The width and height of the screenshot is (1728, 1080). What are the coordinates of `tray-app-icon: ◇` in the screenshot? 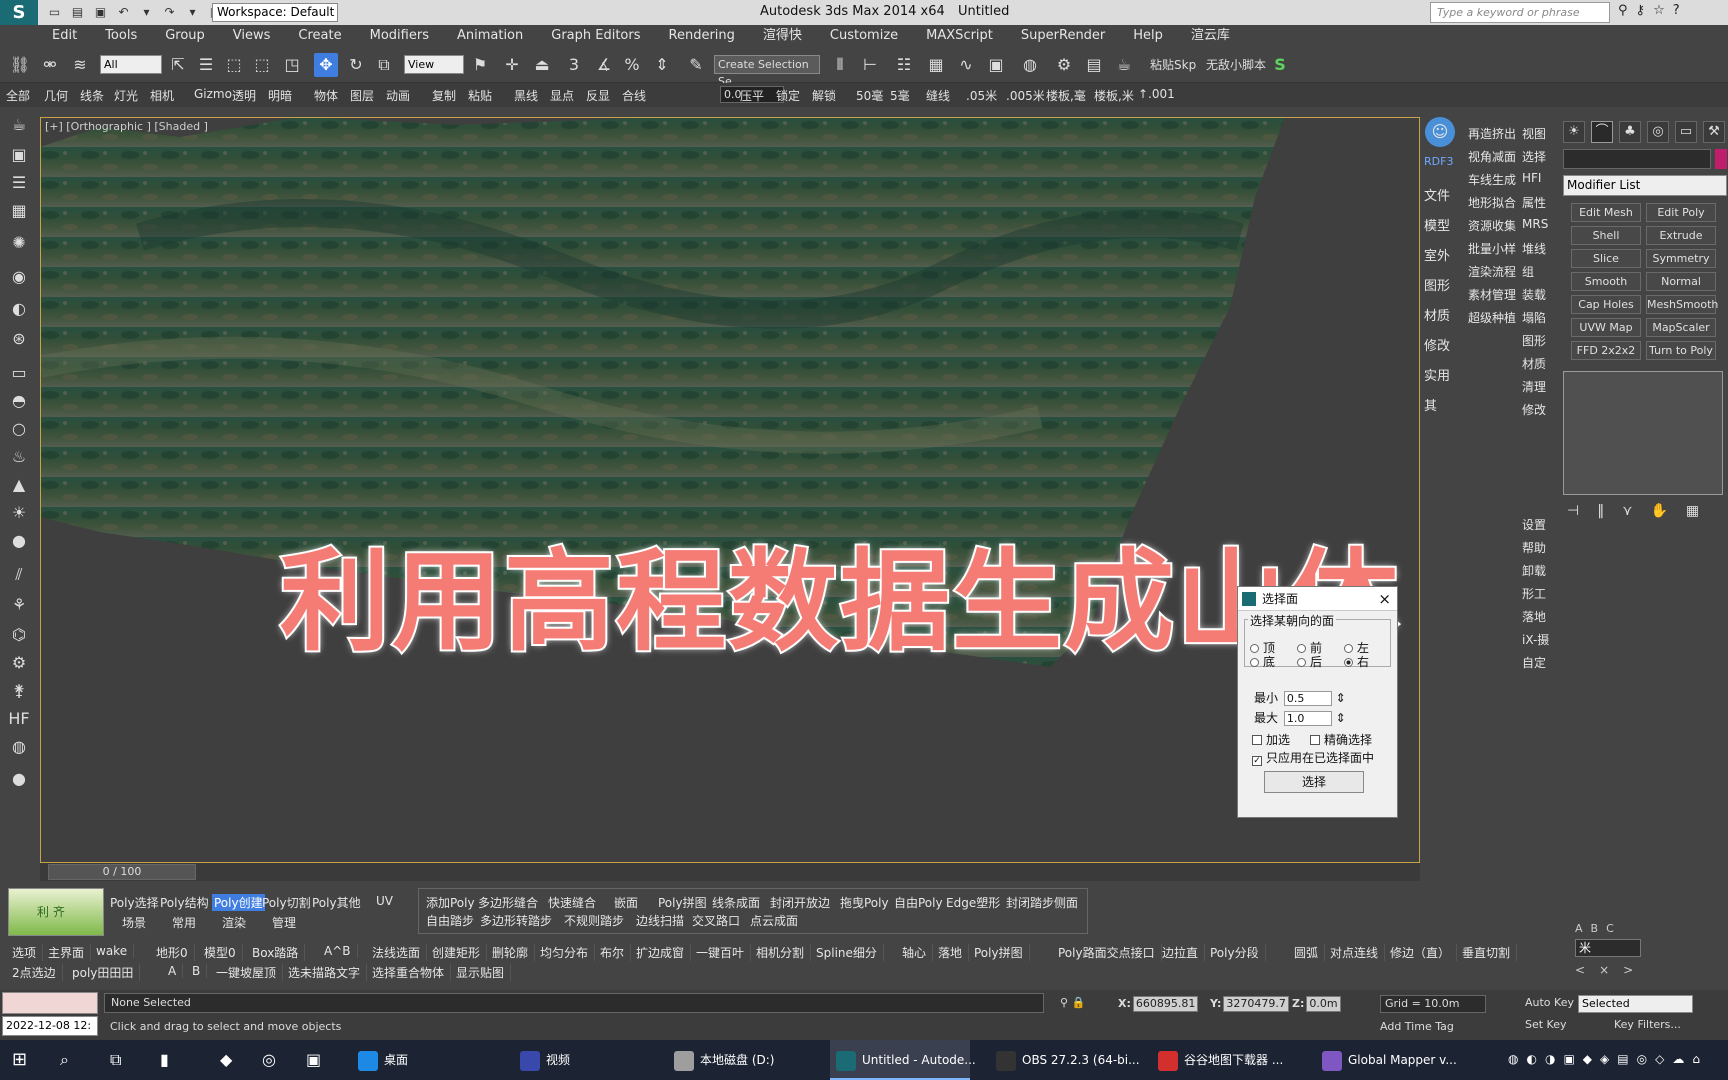 It's located at (1659, 1059).